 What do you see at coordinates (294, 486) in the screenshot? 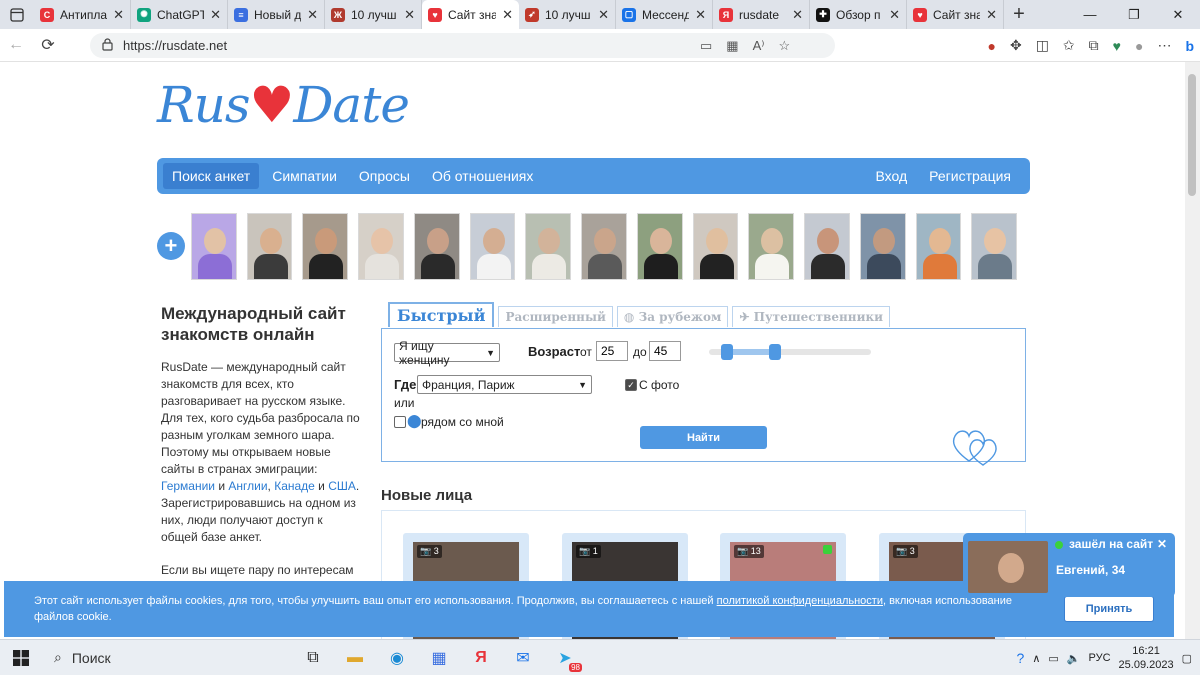
I see `link-canada: Канаде` at bounding box center [294, 486].